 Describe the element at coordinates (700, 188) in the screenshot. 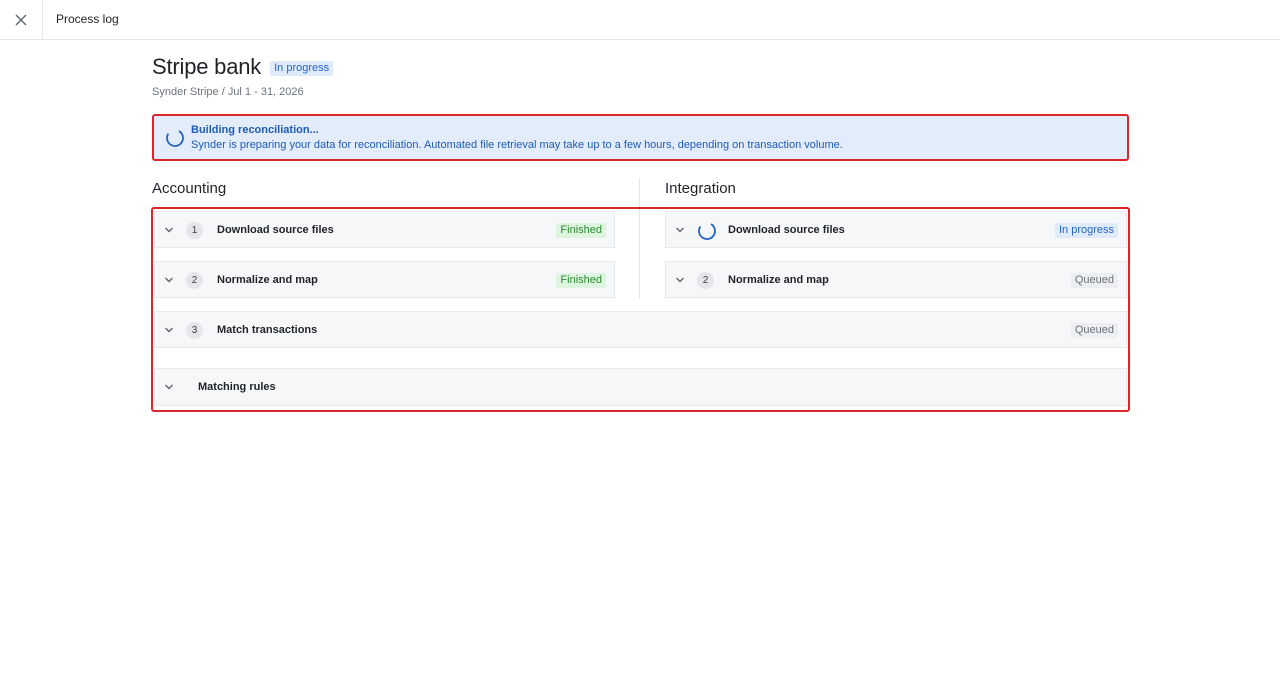

I see `integration-heading: Integration` at that location.